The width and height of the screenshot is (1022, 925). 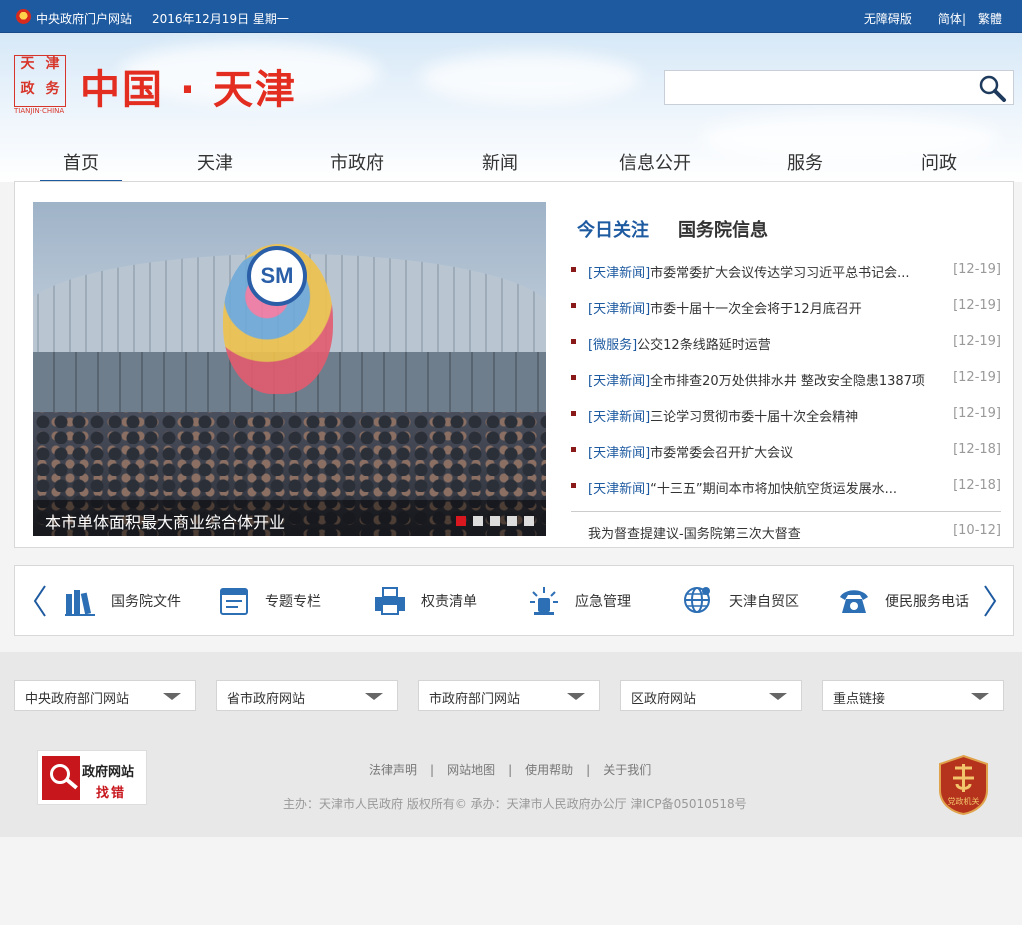 What do you see at coordinates (511, 16) in the screenshot?
I see `top-bar: 中央政府门户网站 2016年12月19日 星期一 无障碍版 简体 | 繁體` at bounding box center [511, 16].